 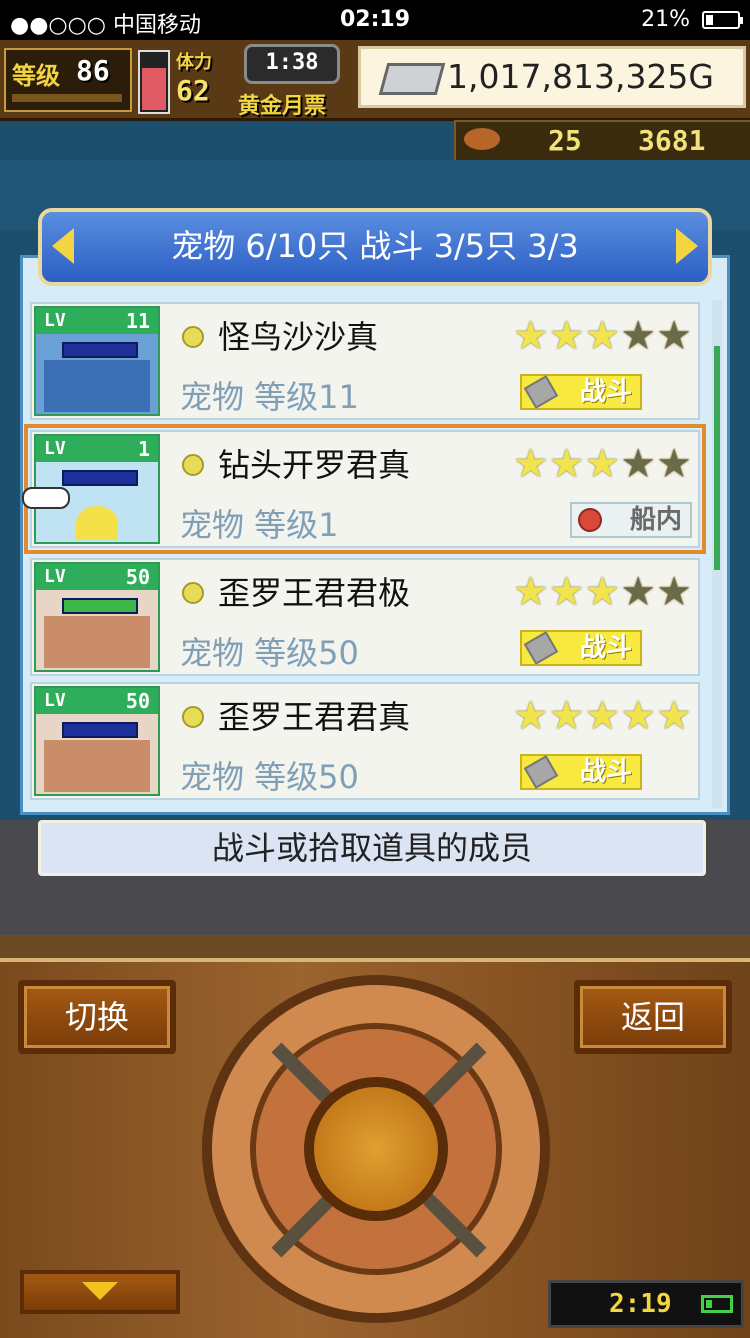 I want to click on list-scrollbar, so click(x=717, y=554).